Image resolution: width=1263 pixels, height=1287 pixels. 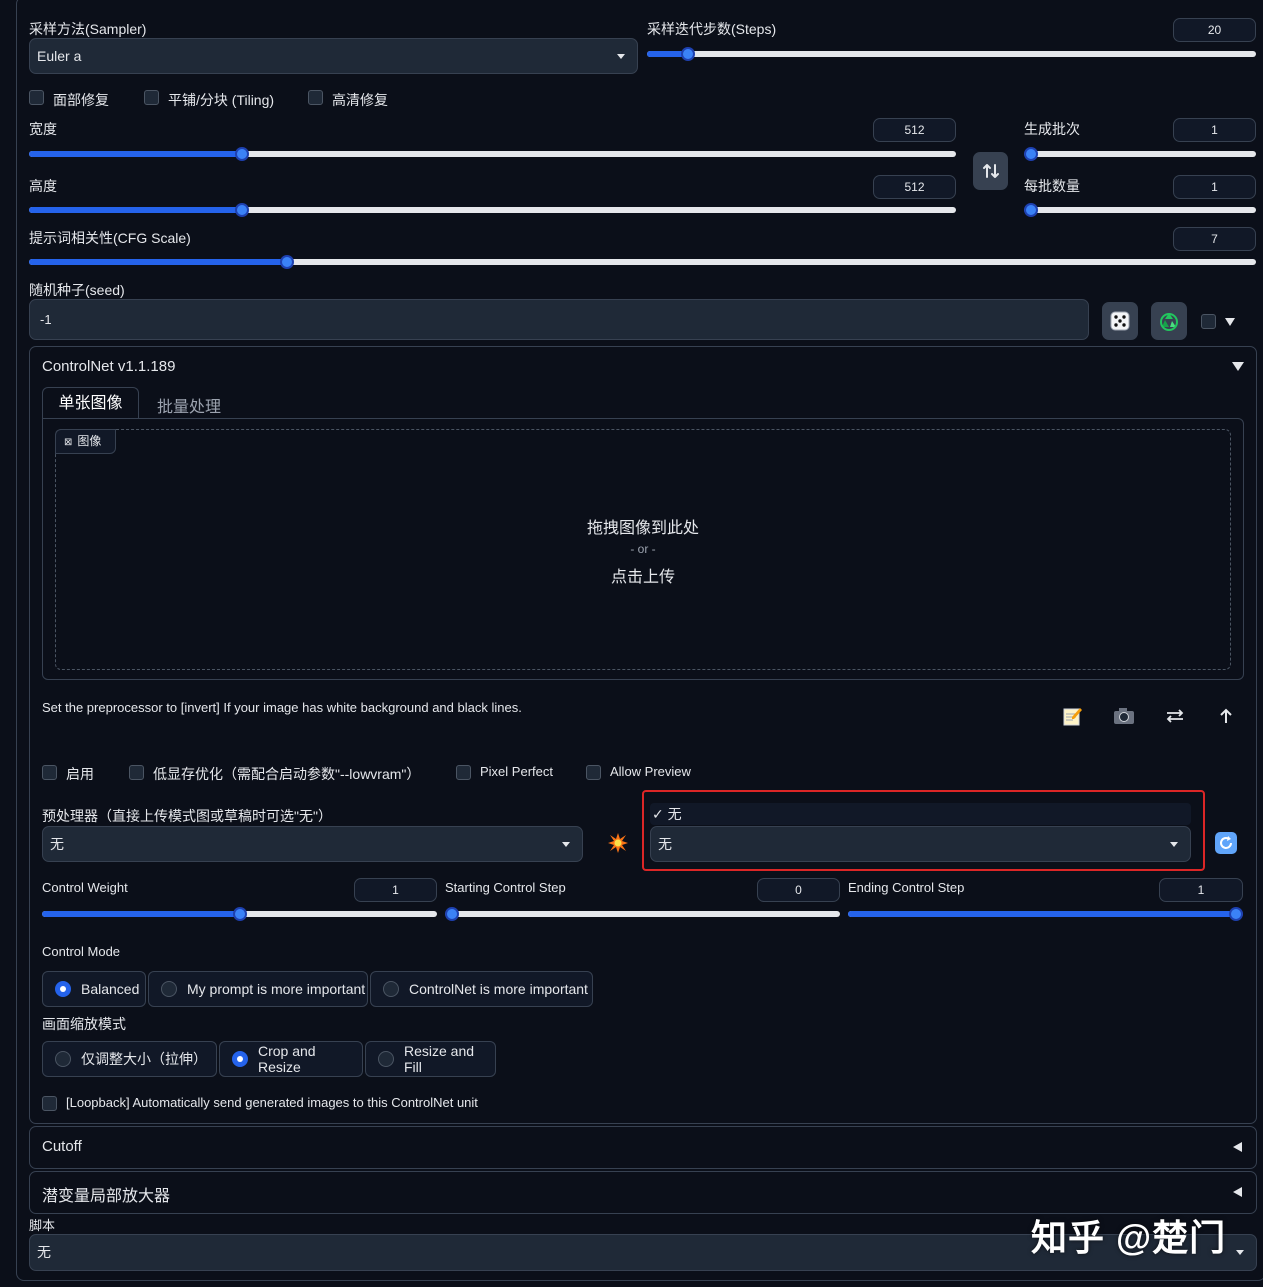 I want to click on mirror-webcam-button, so click(x=1175, y=717).